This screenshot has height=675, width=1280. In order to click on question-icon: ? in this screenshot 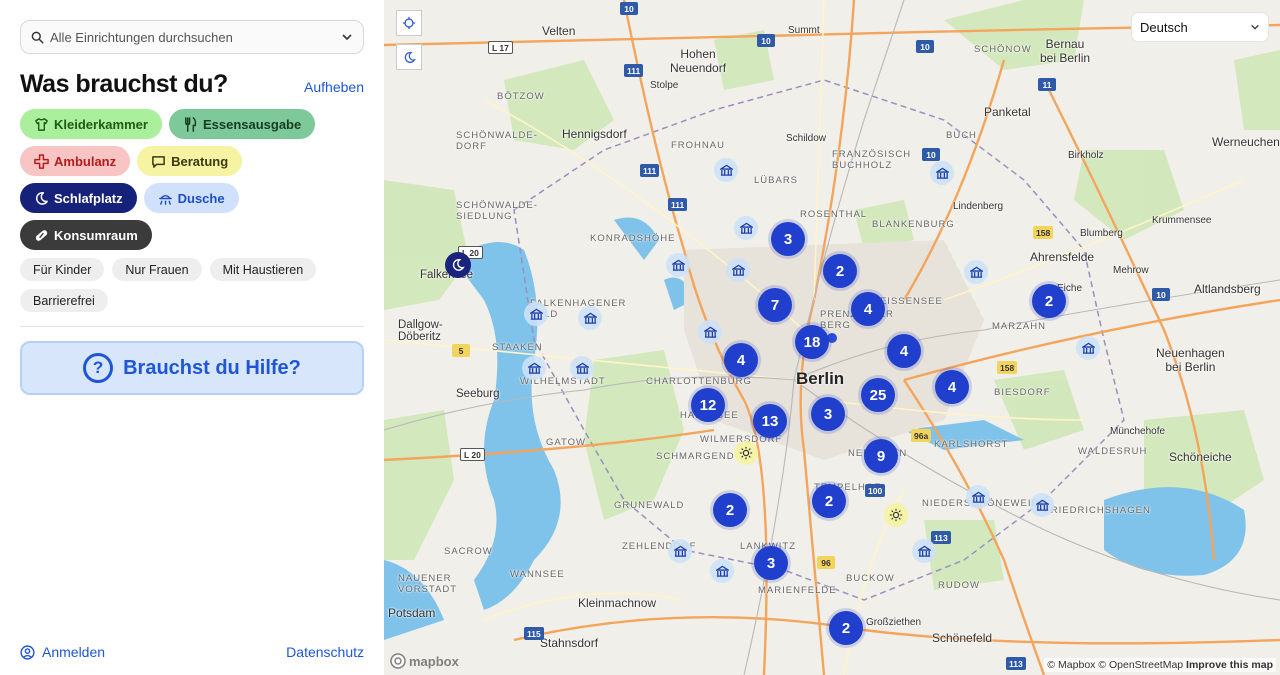, I will do `click(98, 368)`.